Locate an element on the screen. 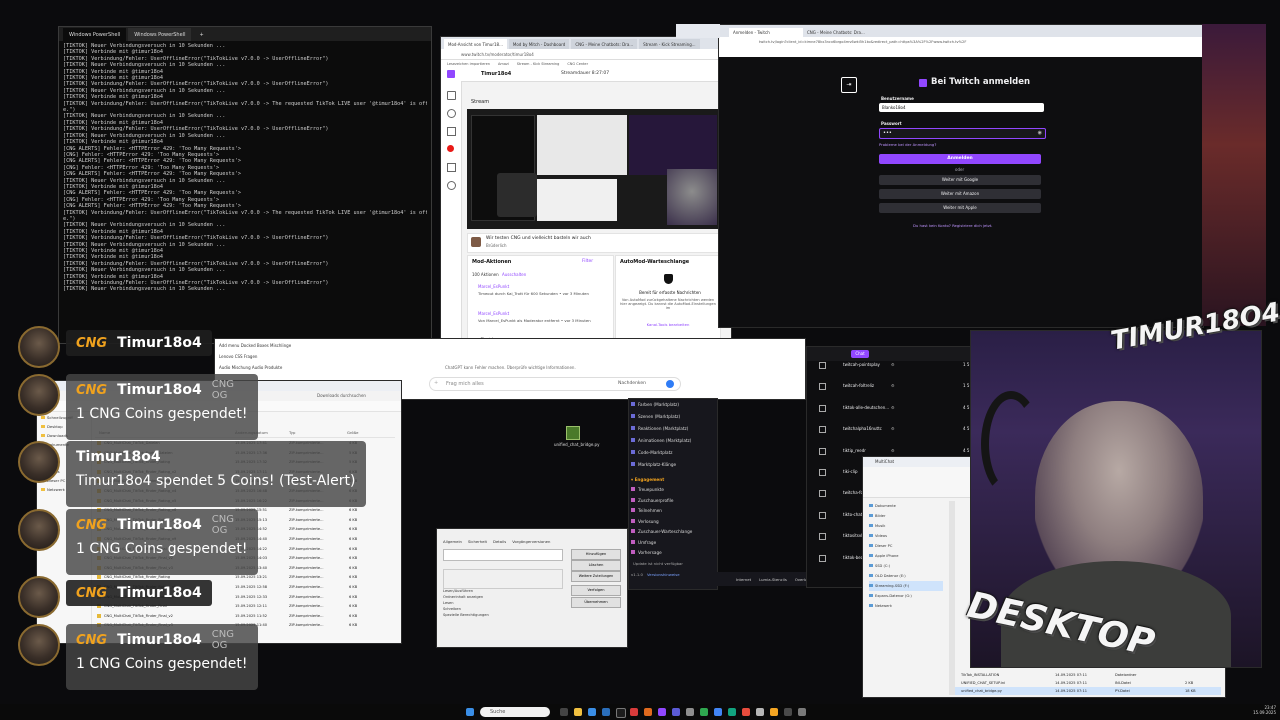 This screenshot has height=720, width=1280. clock-icon is located at coordinates (451, 113).